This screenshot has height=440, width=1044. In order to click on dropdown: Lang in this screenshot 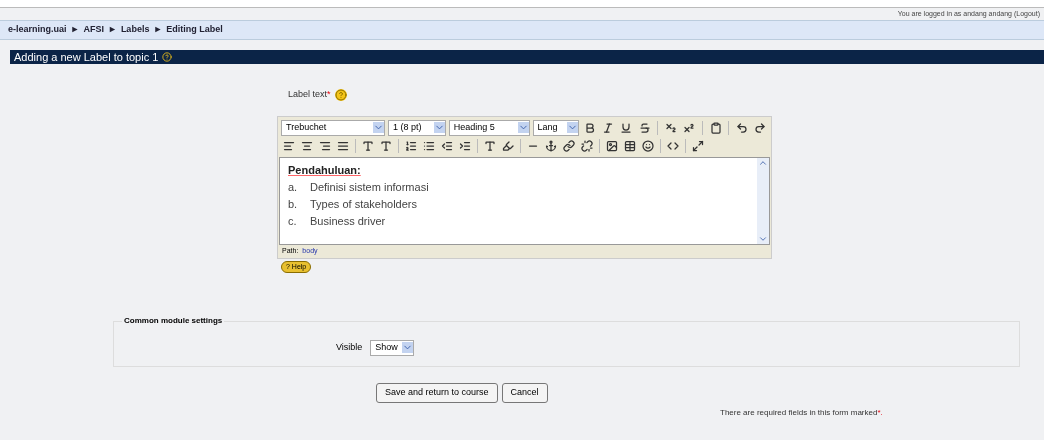, I will do `click(555, 127)`.